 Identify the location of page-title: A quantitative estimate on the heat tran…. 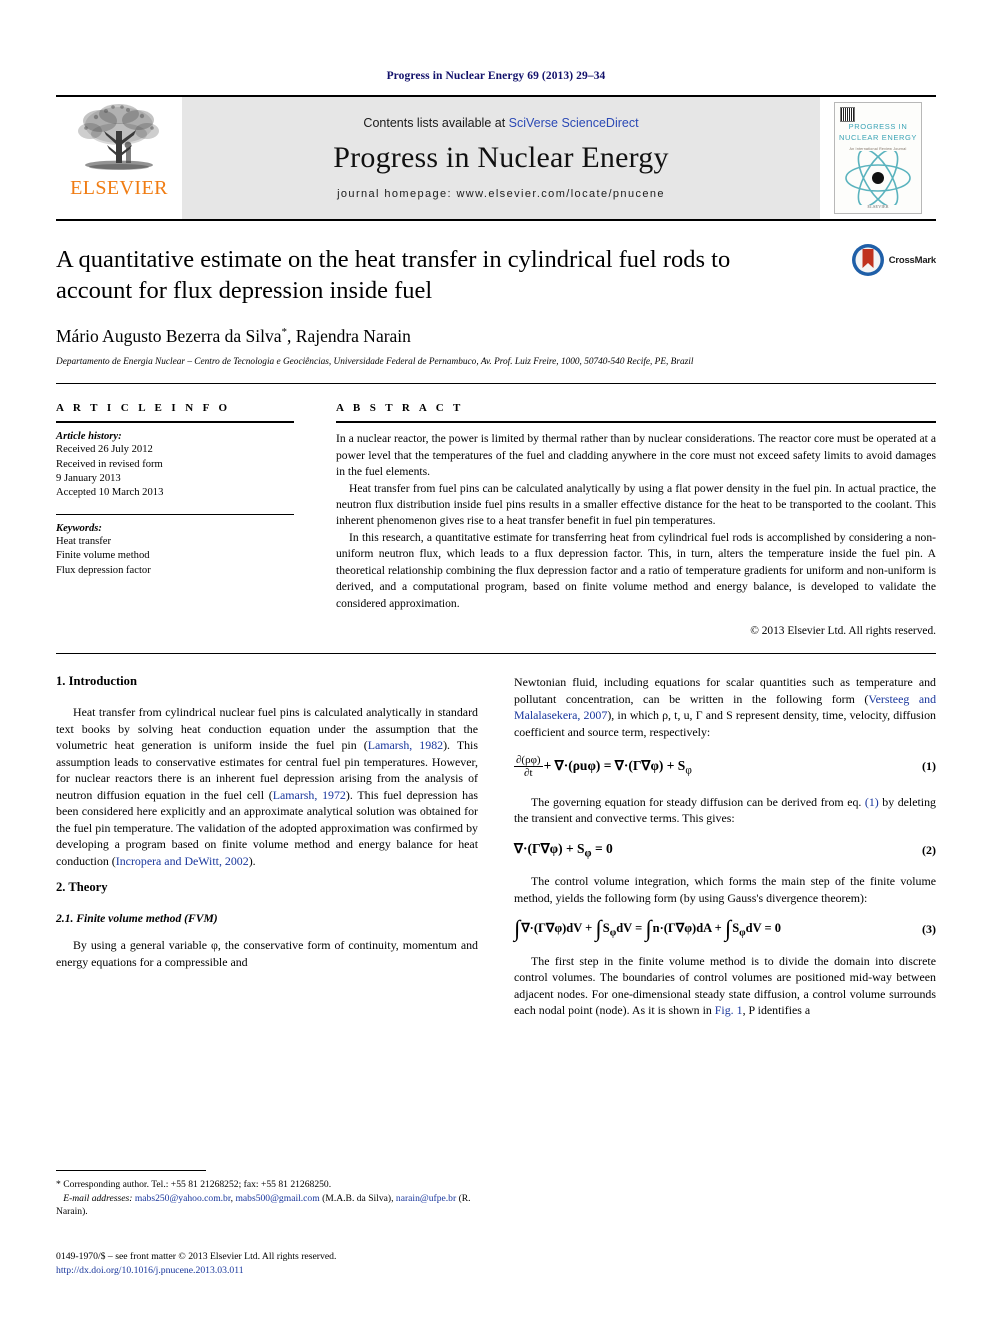
(393, 275).